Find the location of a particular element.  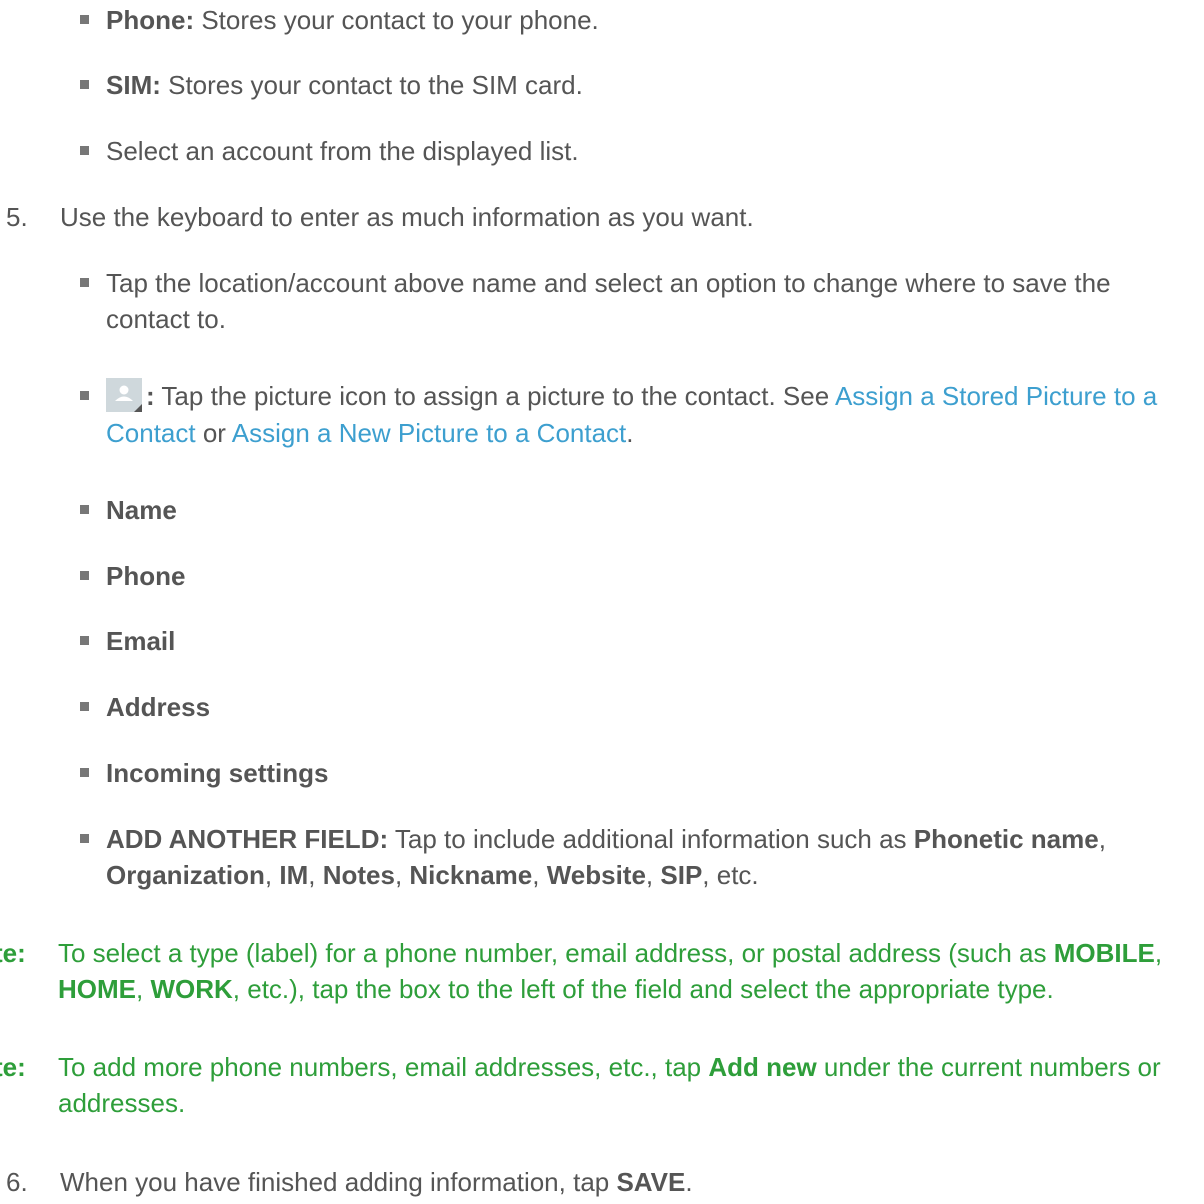

etc-text: , etc. is located at coordinates (730, 875).